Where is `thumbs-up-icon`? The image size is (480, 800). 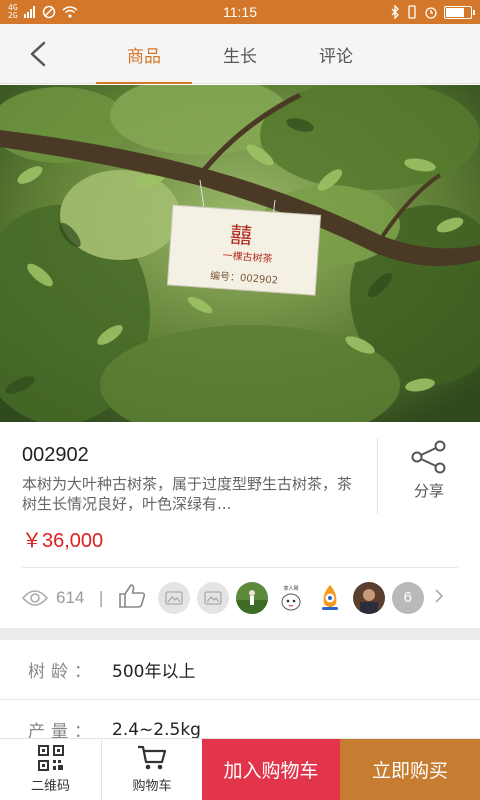 thumbs-up-icon is located at coordinates (131, 595).